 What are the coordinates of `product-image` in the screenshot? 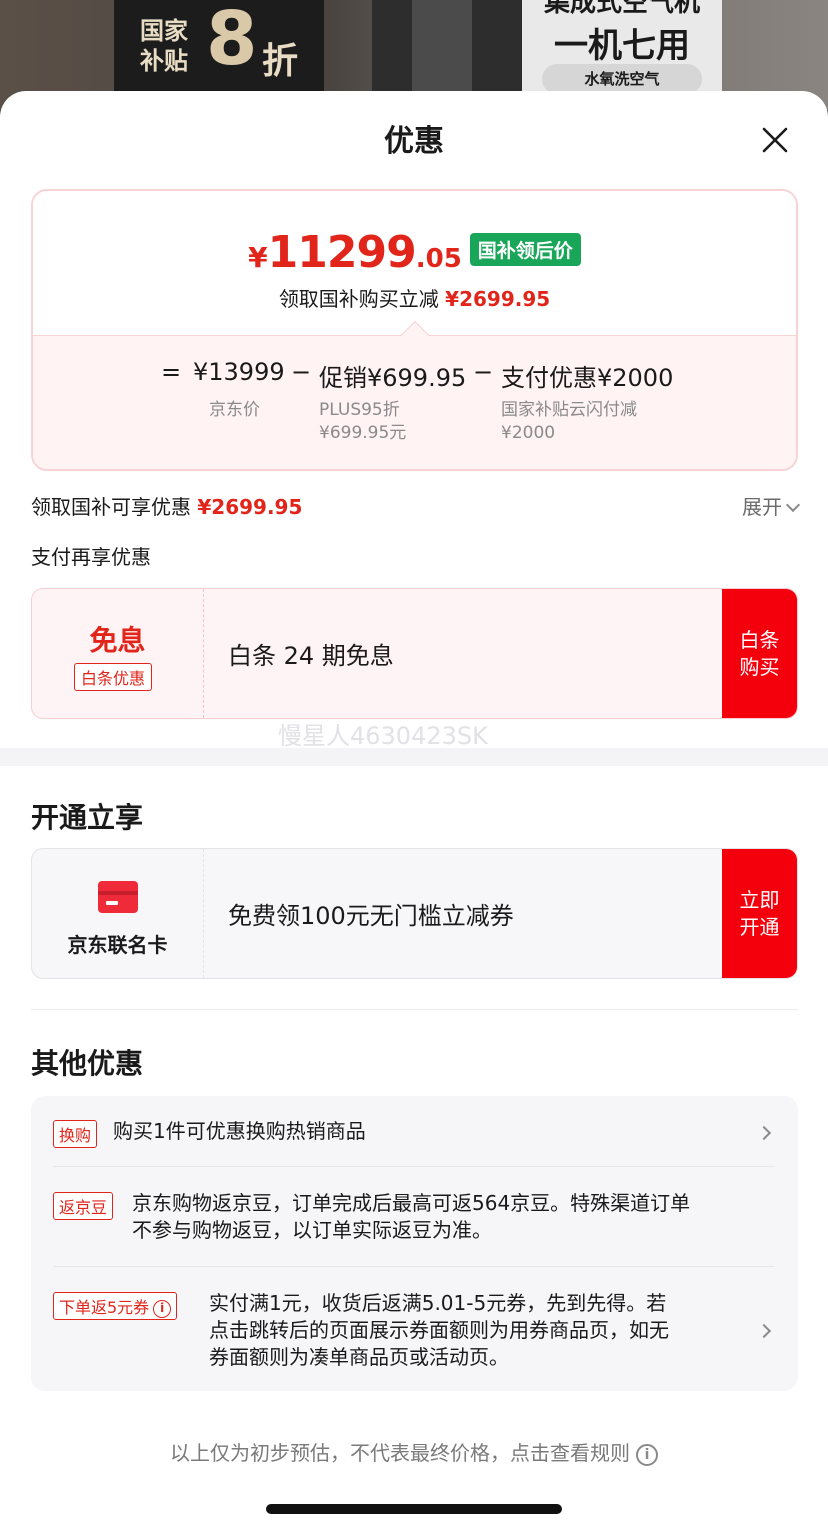 It's located at (447, 50).